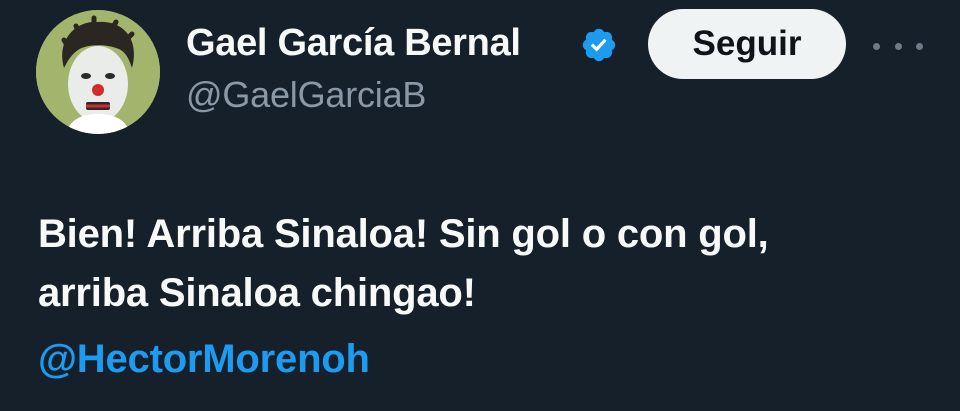 The height and width of the screenshot is (411, 960). I want to click on avatar-image, so click(98, 72).